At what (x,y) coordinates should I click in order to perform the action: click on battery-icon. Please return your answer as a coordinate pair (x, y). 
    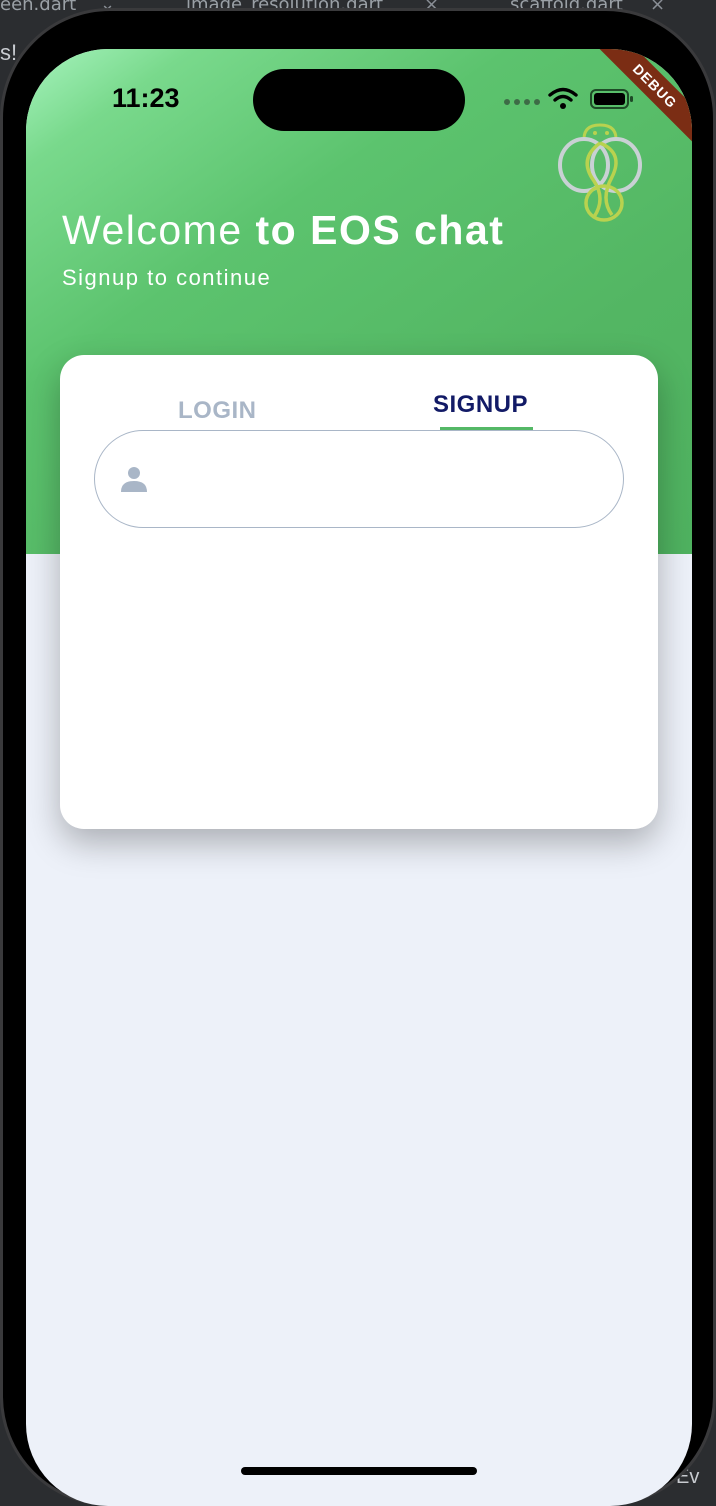
    Looking at the image, I should click on (611, 99).